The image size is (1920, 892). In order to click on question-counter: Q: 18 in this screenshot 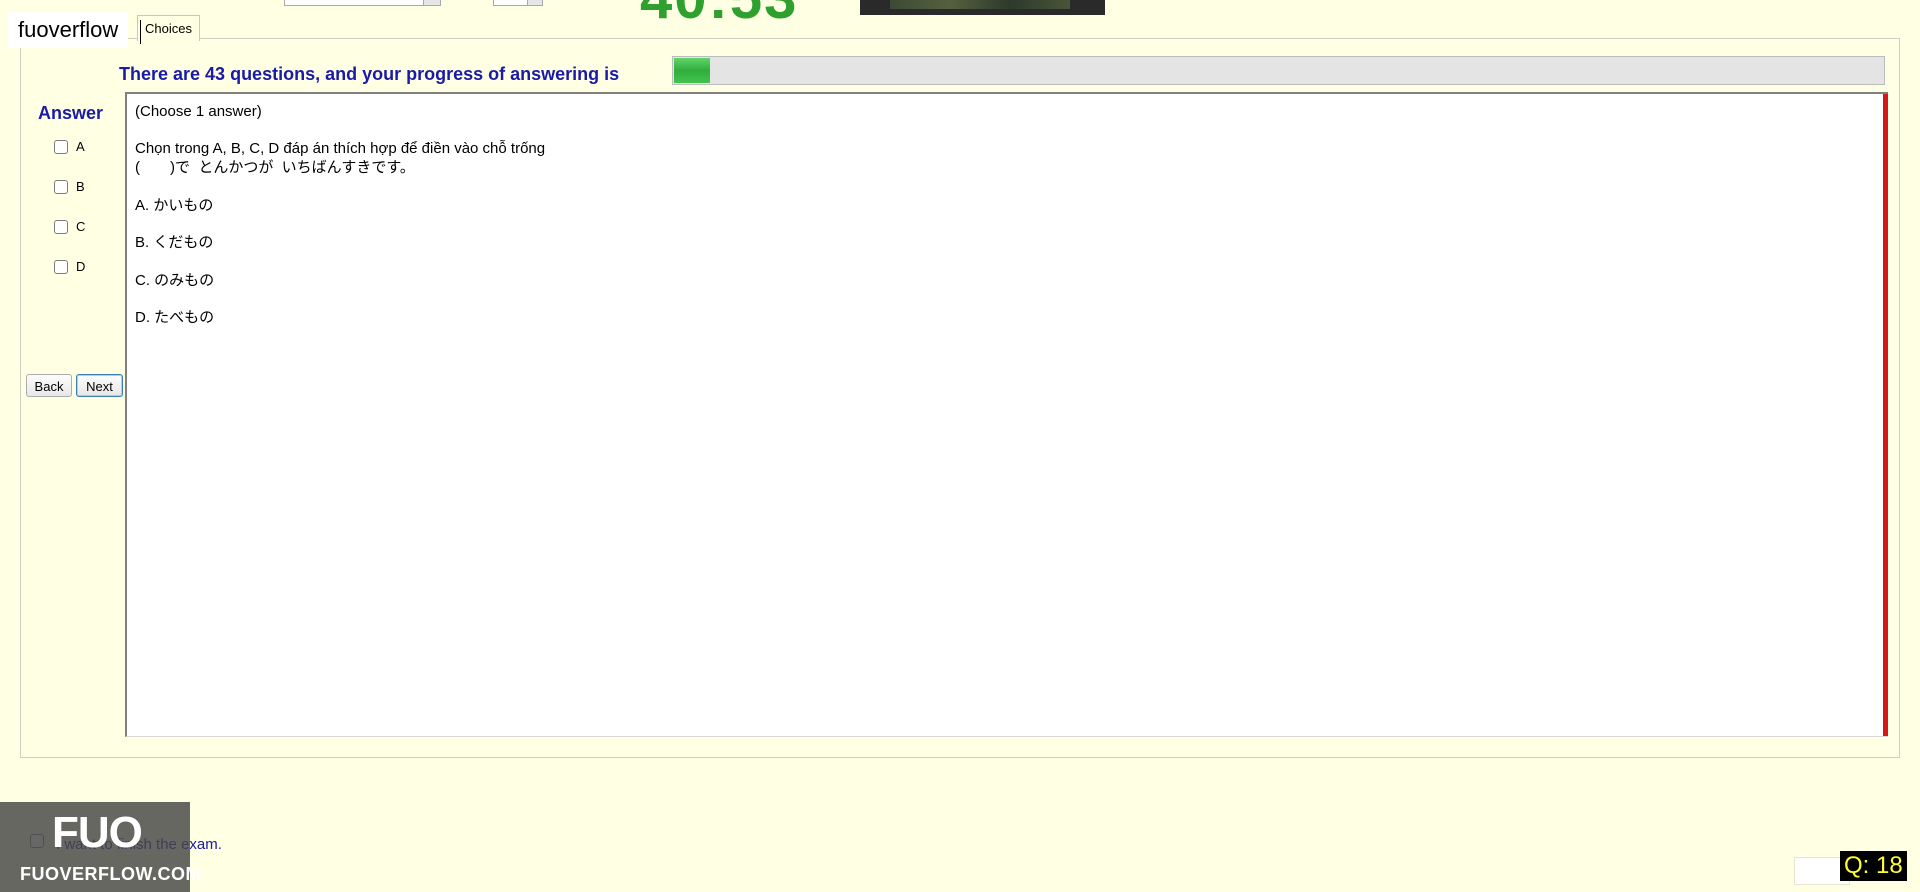, I will do `click(1873, 866)`.